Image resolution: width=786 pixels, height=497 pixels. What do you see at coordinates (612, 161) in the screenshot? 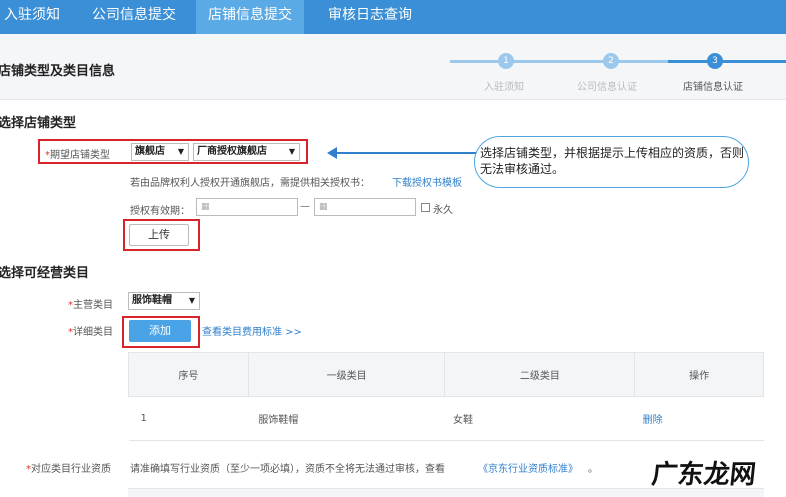
I see `callout-text: 选择店铺类型，并根据提示上传相应的资质，否则无法审核通过。` at bounding box center [612, 161].